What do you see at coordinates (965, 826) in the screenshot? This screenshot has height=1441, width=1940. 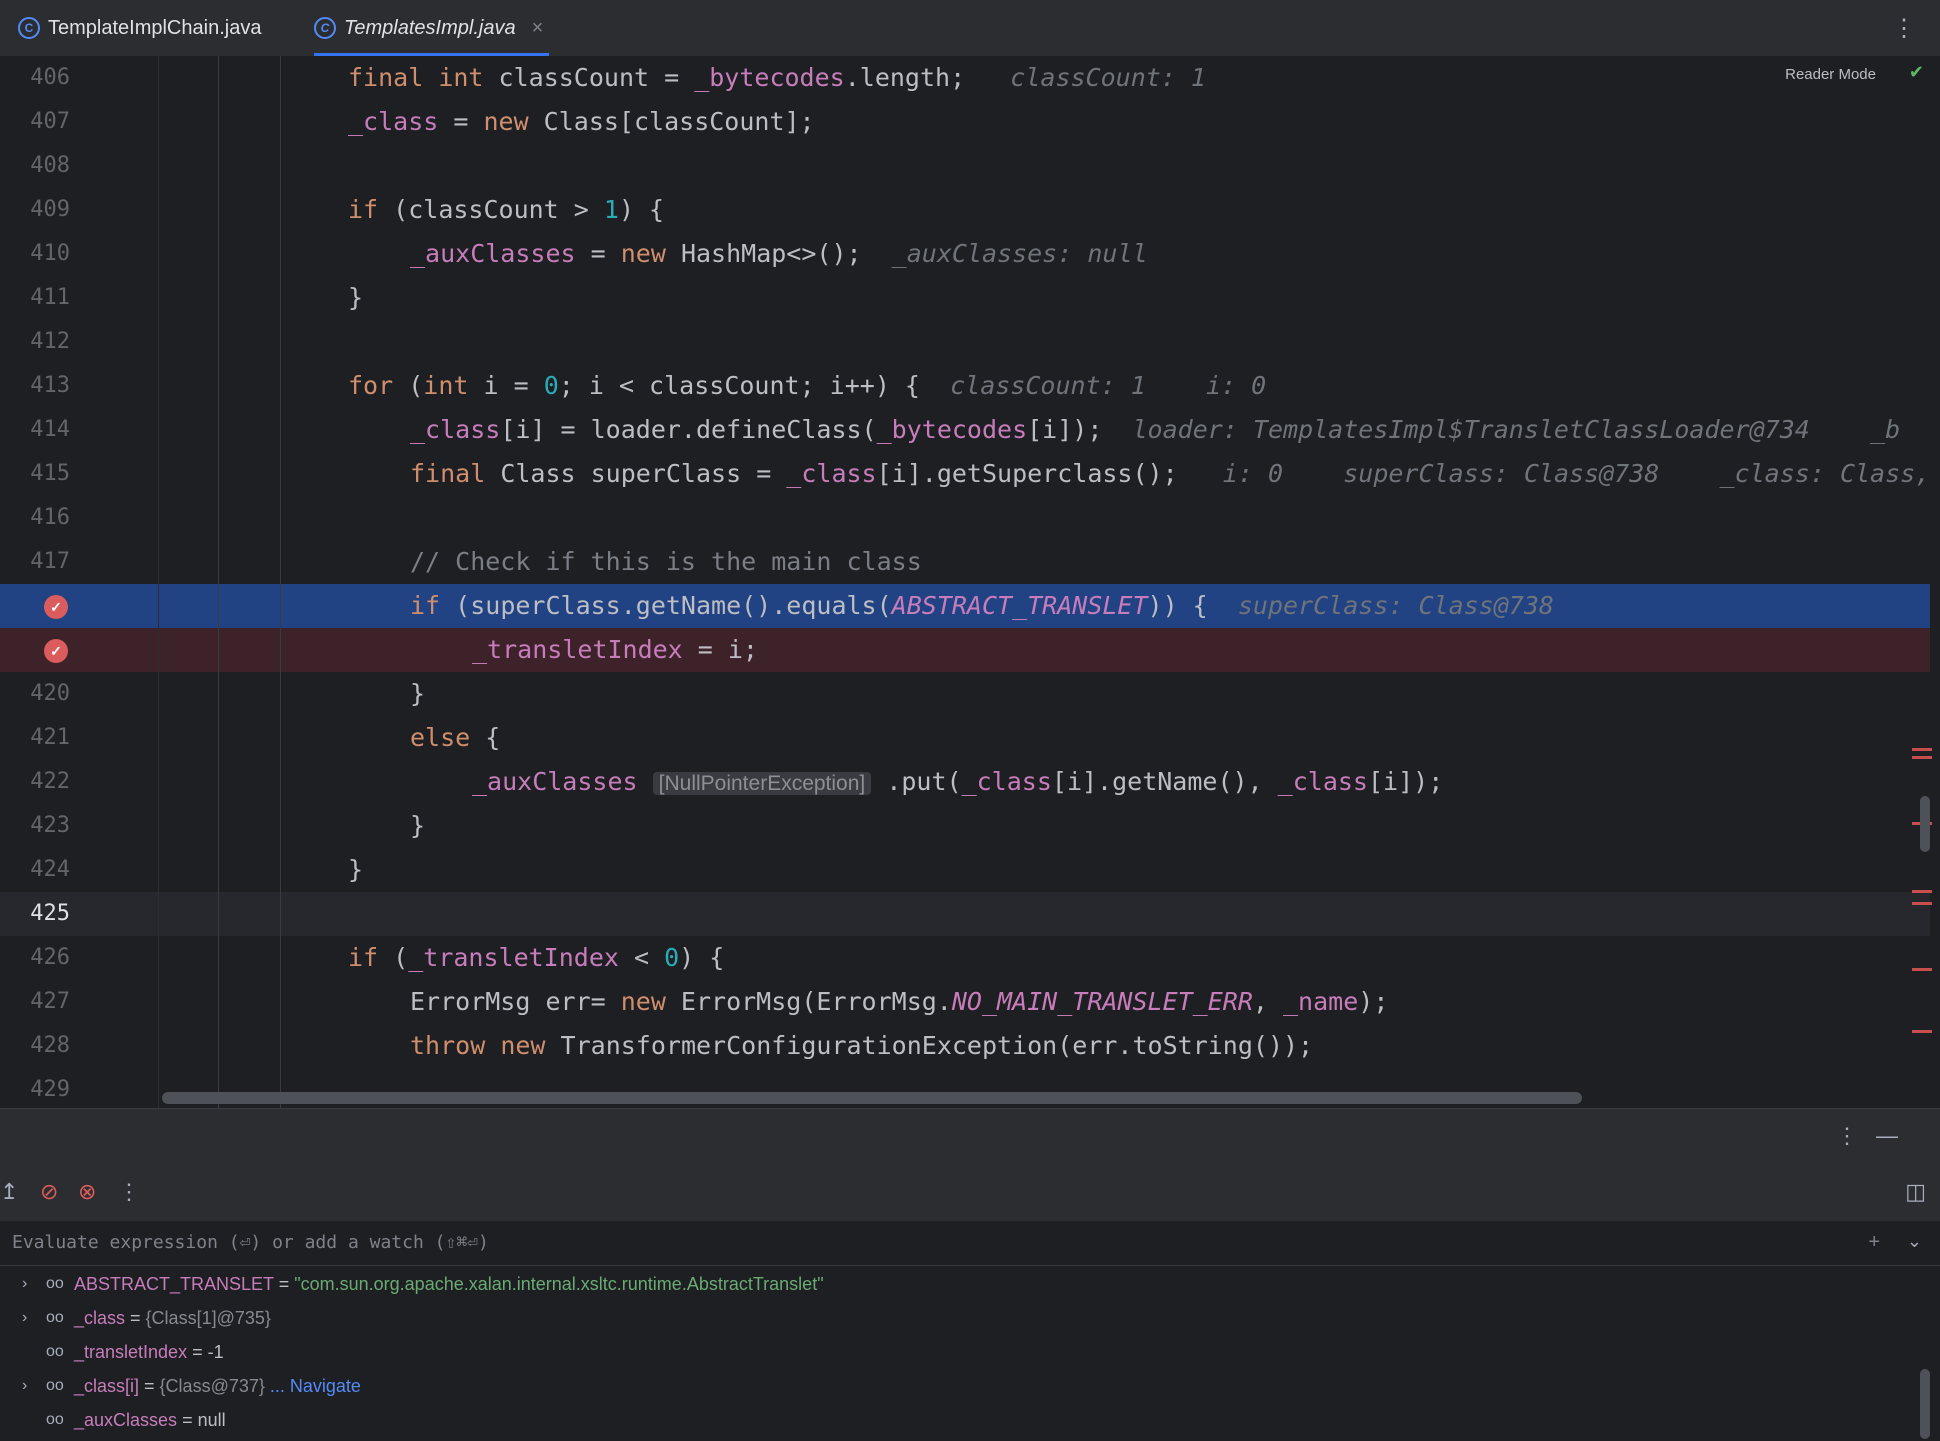 I see `code-line: 423}` at bounding box center [965, 826].